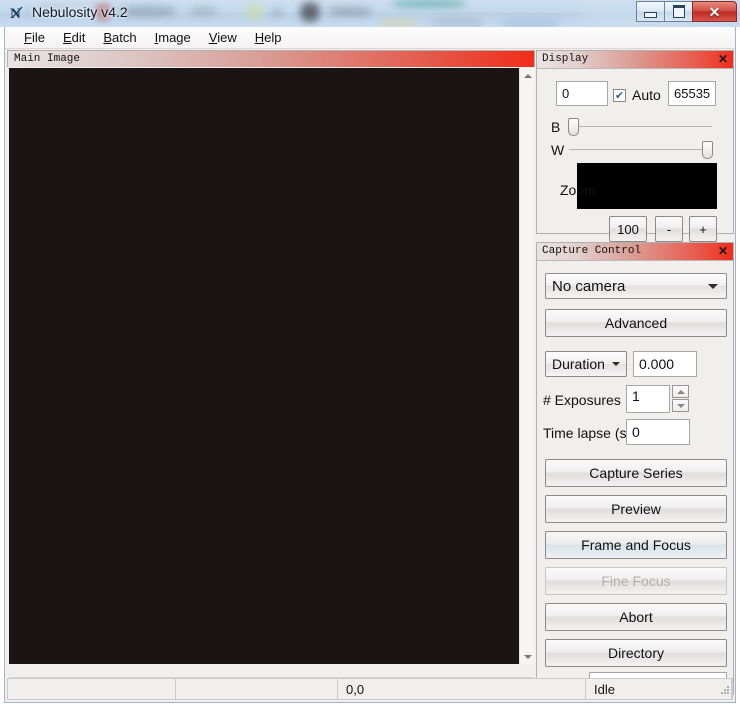  Describe the element at coordinates (578, 364) in the screenshot. I see `duration-select-value: Duration` at that location.